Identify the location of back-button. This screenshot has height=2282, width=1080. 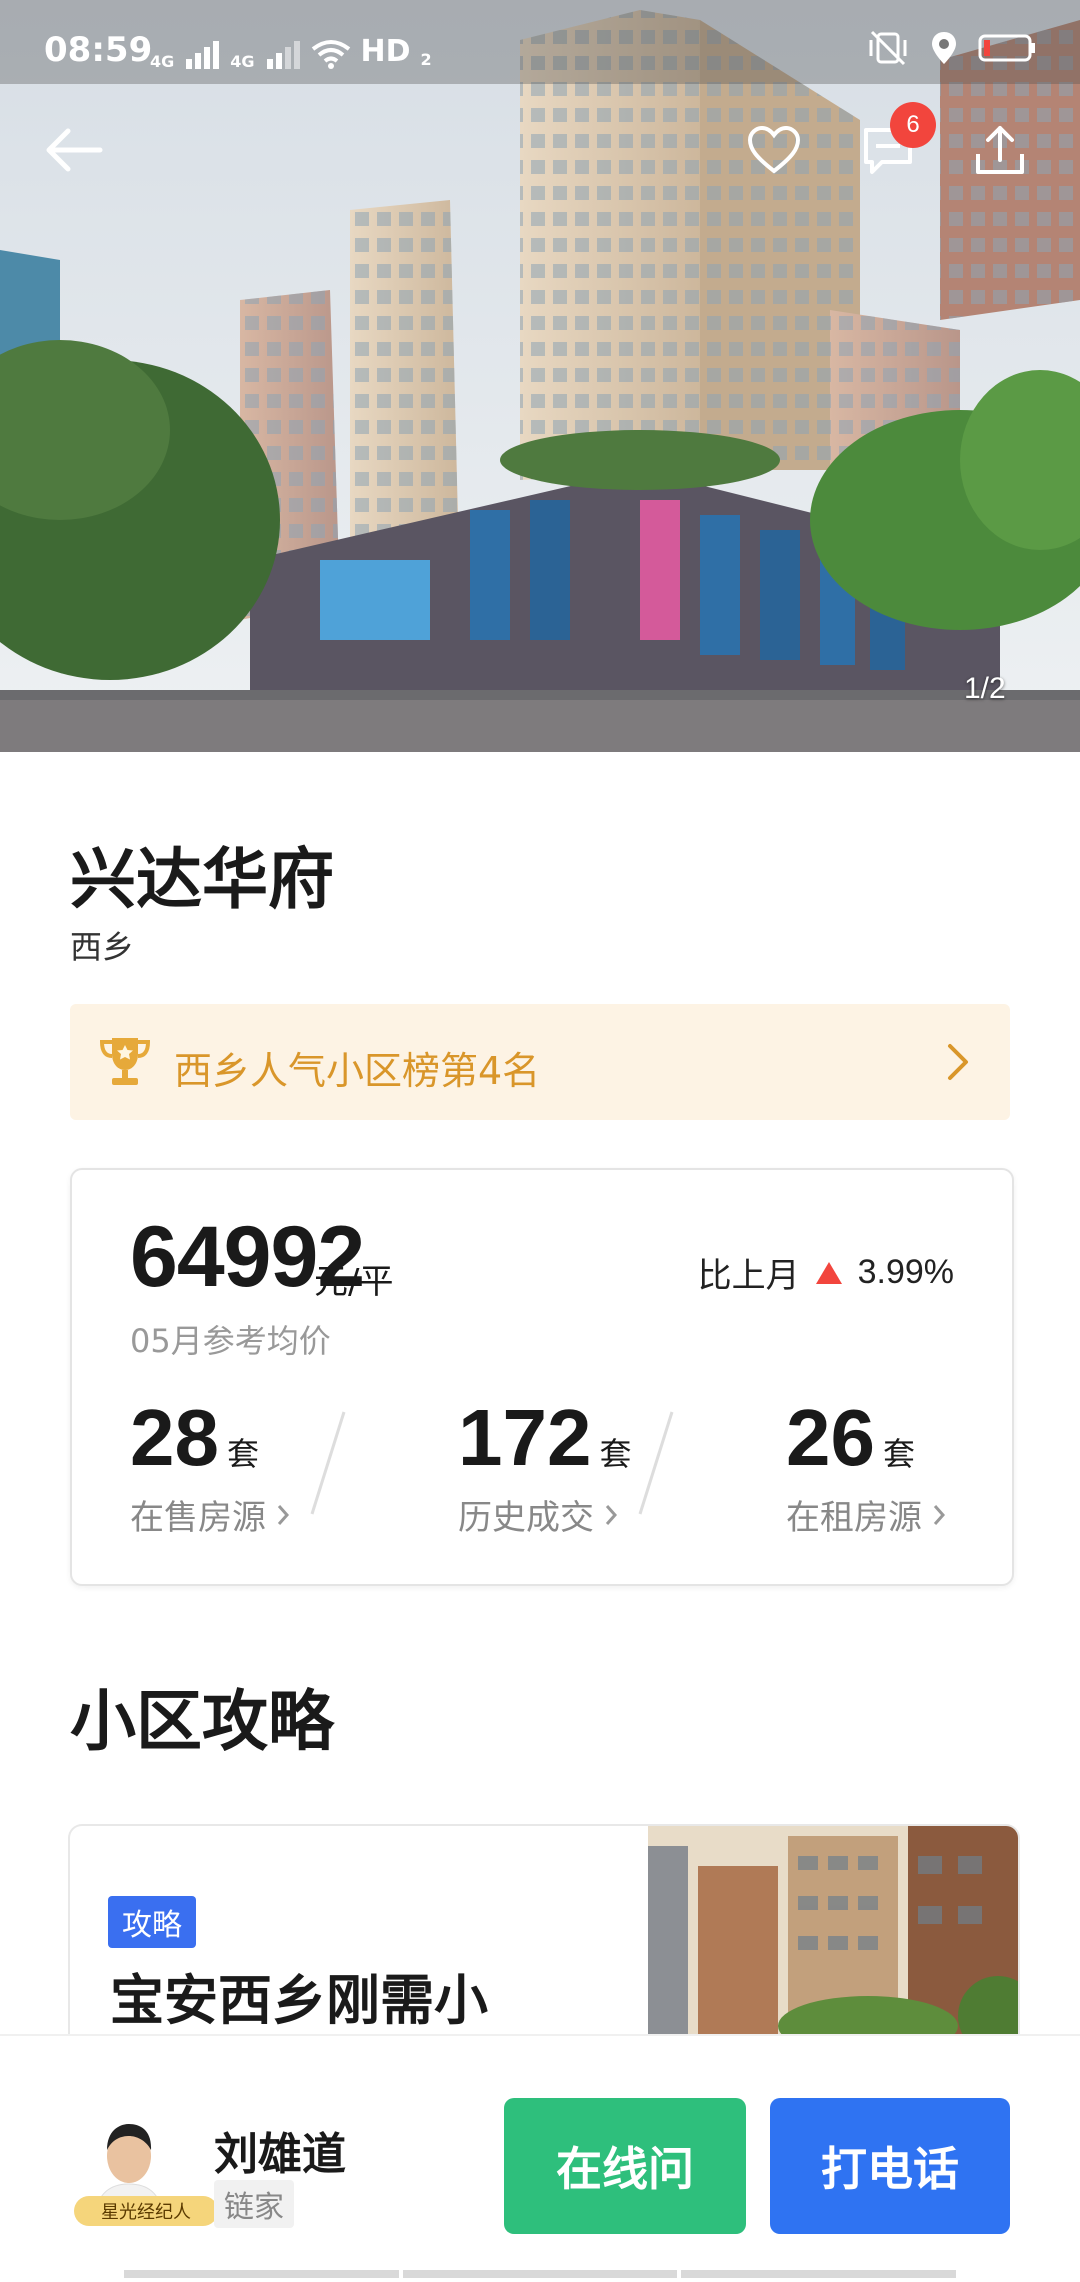
(74, 150).